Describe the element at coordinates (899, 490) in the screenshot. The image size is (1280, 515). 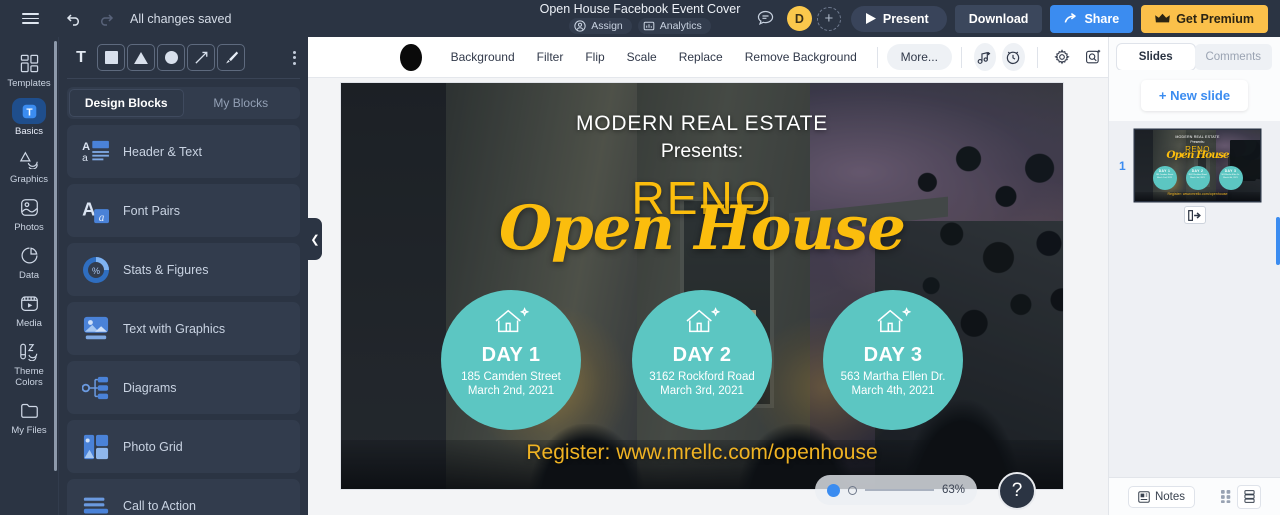
I see `zoom-slider-track` at that location.